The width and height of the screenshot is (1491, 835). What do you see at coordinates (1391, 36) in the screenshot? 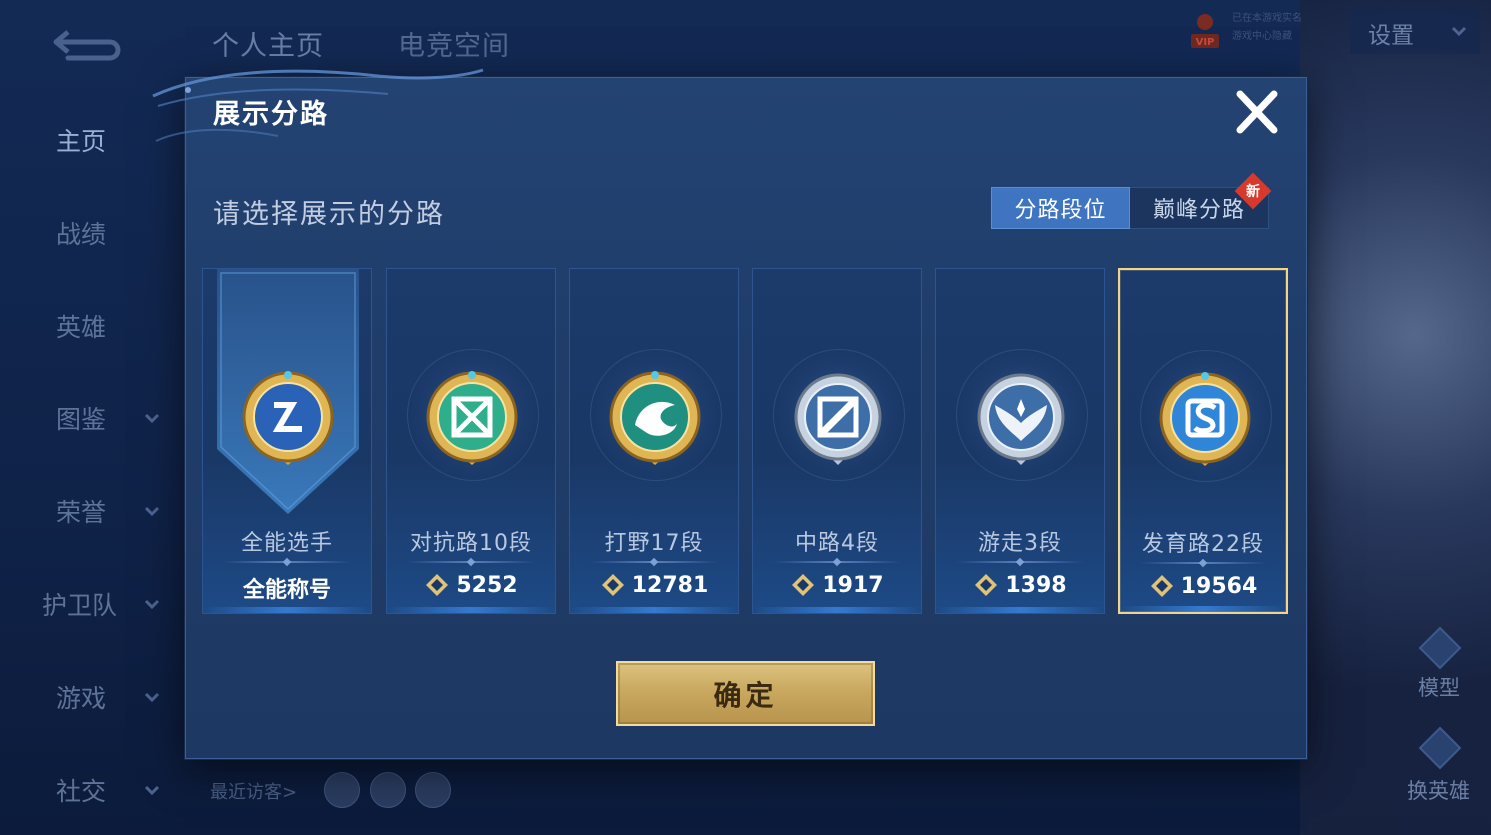
I see `settings-label: 设置` at bounding box center [1391, 36].